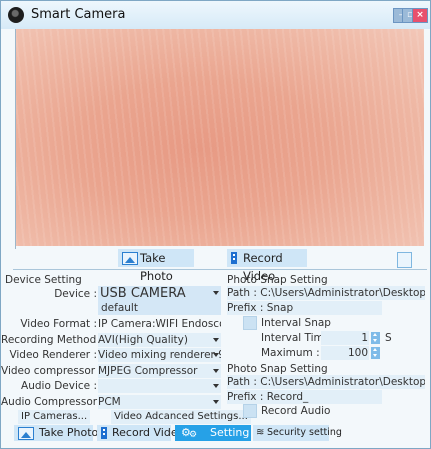 The width and height of the screenshot is (431, 449). Describe the element at coordinates (51, 371) in the screenshot. I see `video-compressor-label: Video compressor :` at that location.